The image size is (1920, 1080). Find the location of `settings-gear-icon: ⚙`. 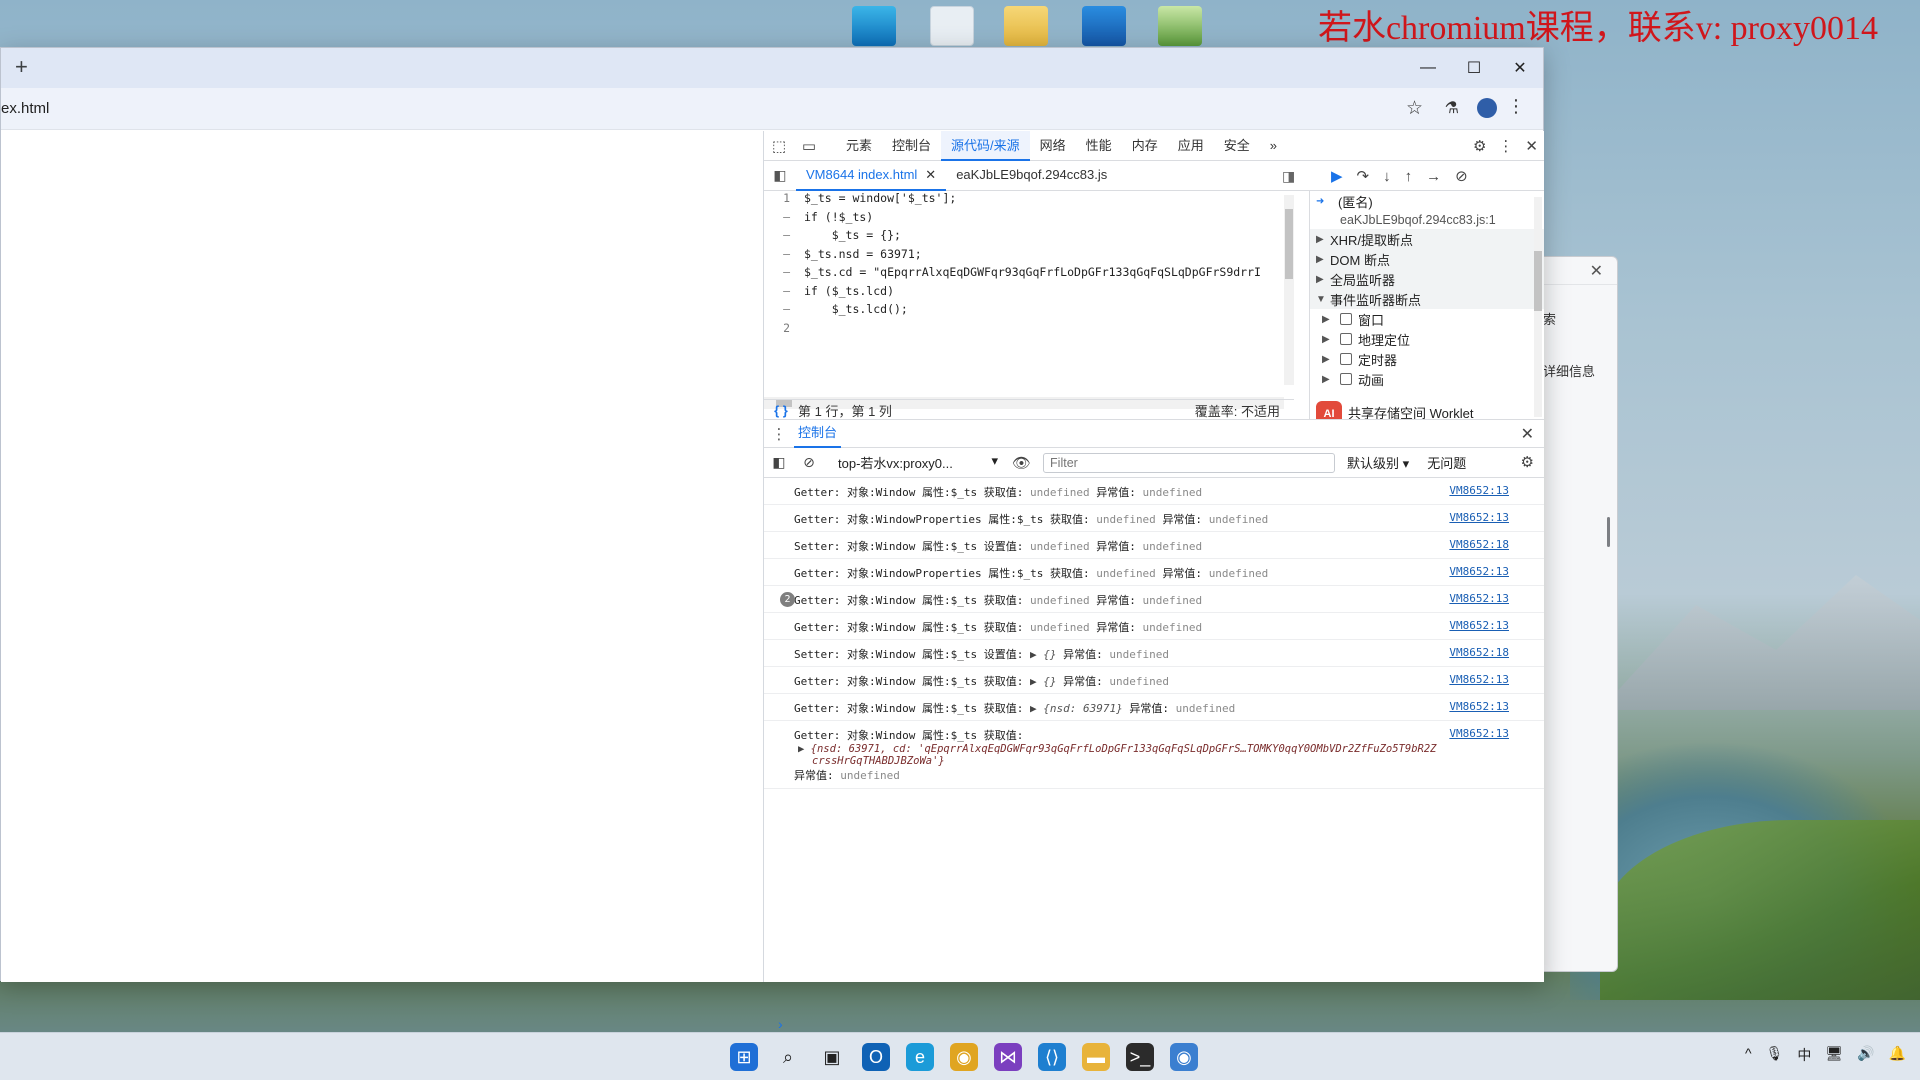

settings-gear-icon: ⚙ is located at coordinates (1479, 146).